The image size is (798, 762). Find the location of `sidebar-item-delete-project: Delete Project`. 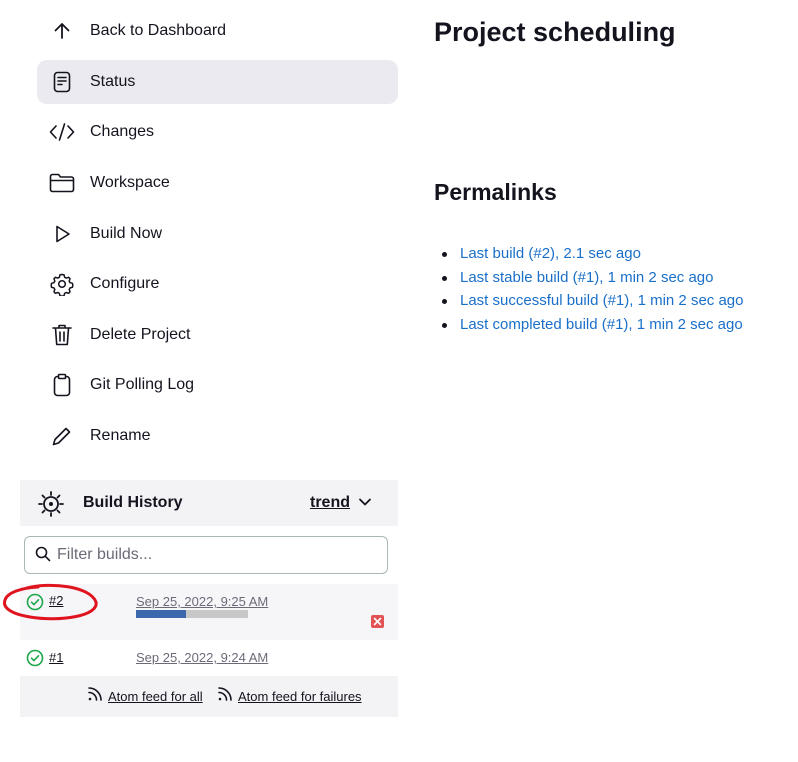

sidebar-item-delete-project: Delete Project is located at coordinates (217, 335).